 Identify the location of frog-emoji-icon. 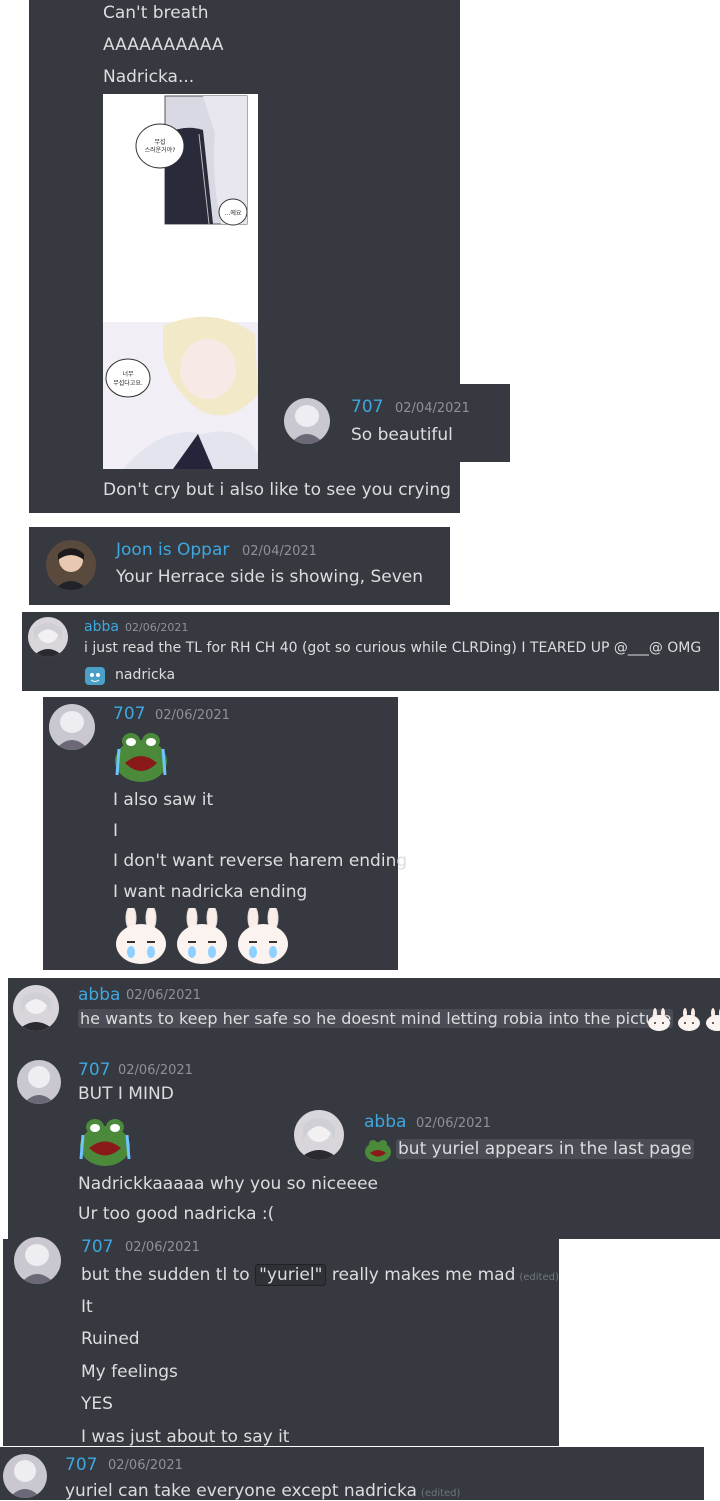
(378, 1150).